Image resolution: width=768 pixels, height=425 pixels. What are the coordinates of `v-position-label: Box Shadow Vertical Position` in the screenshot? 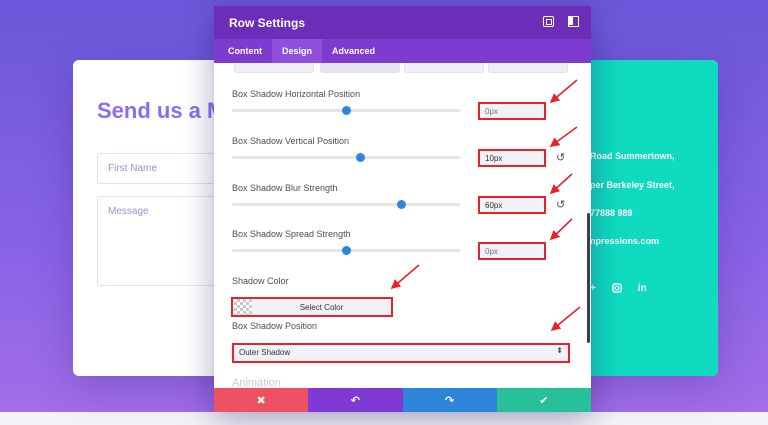 It's located at (291, 141).